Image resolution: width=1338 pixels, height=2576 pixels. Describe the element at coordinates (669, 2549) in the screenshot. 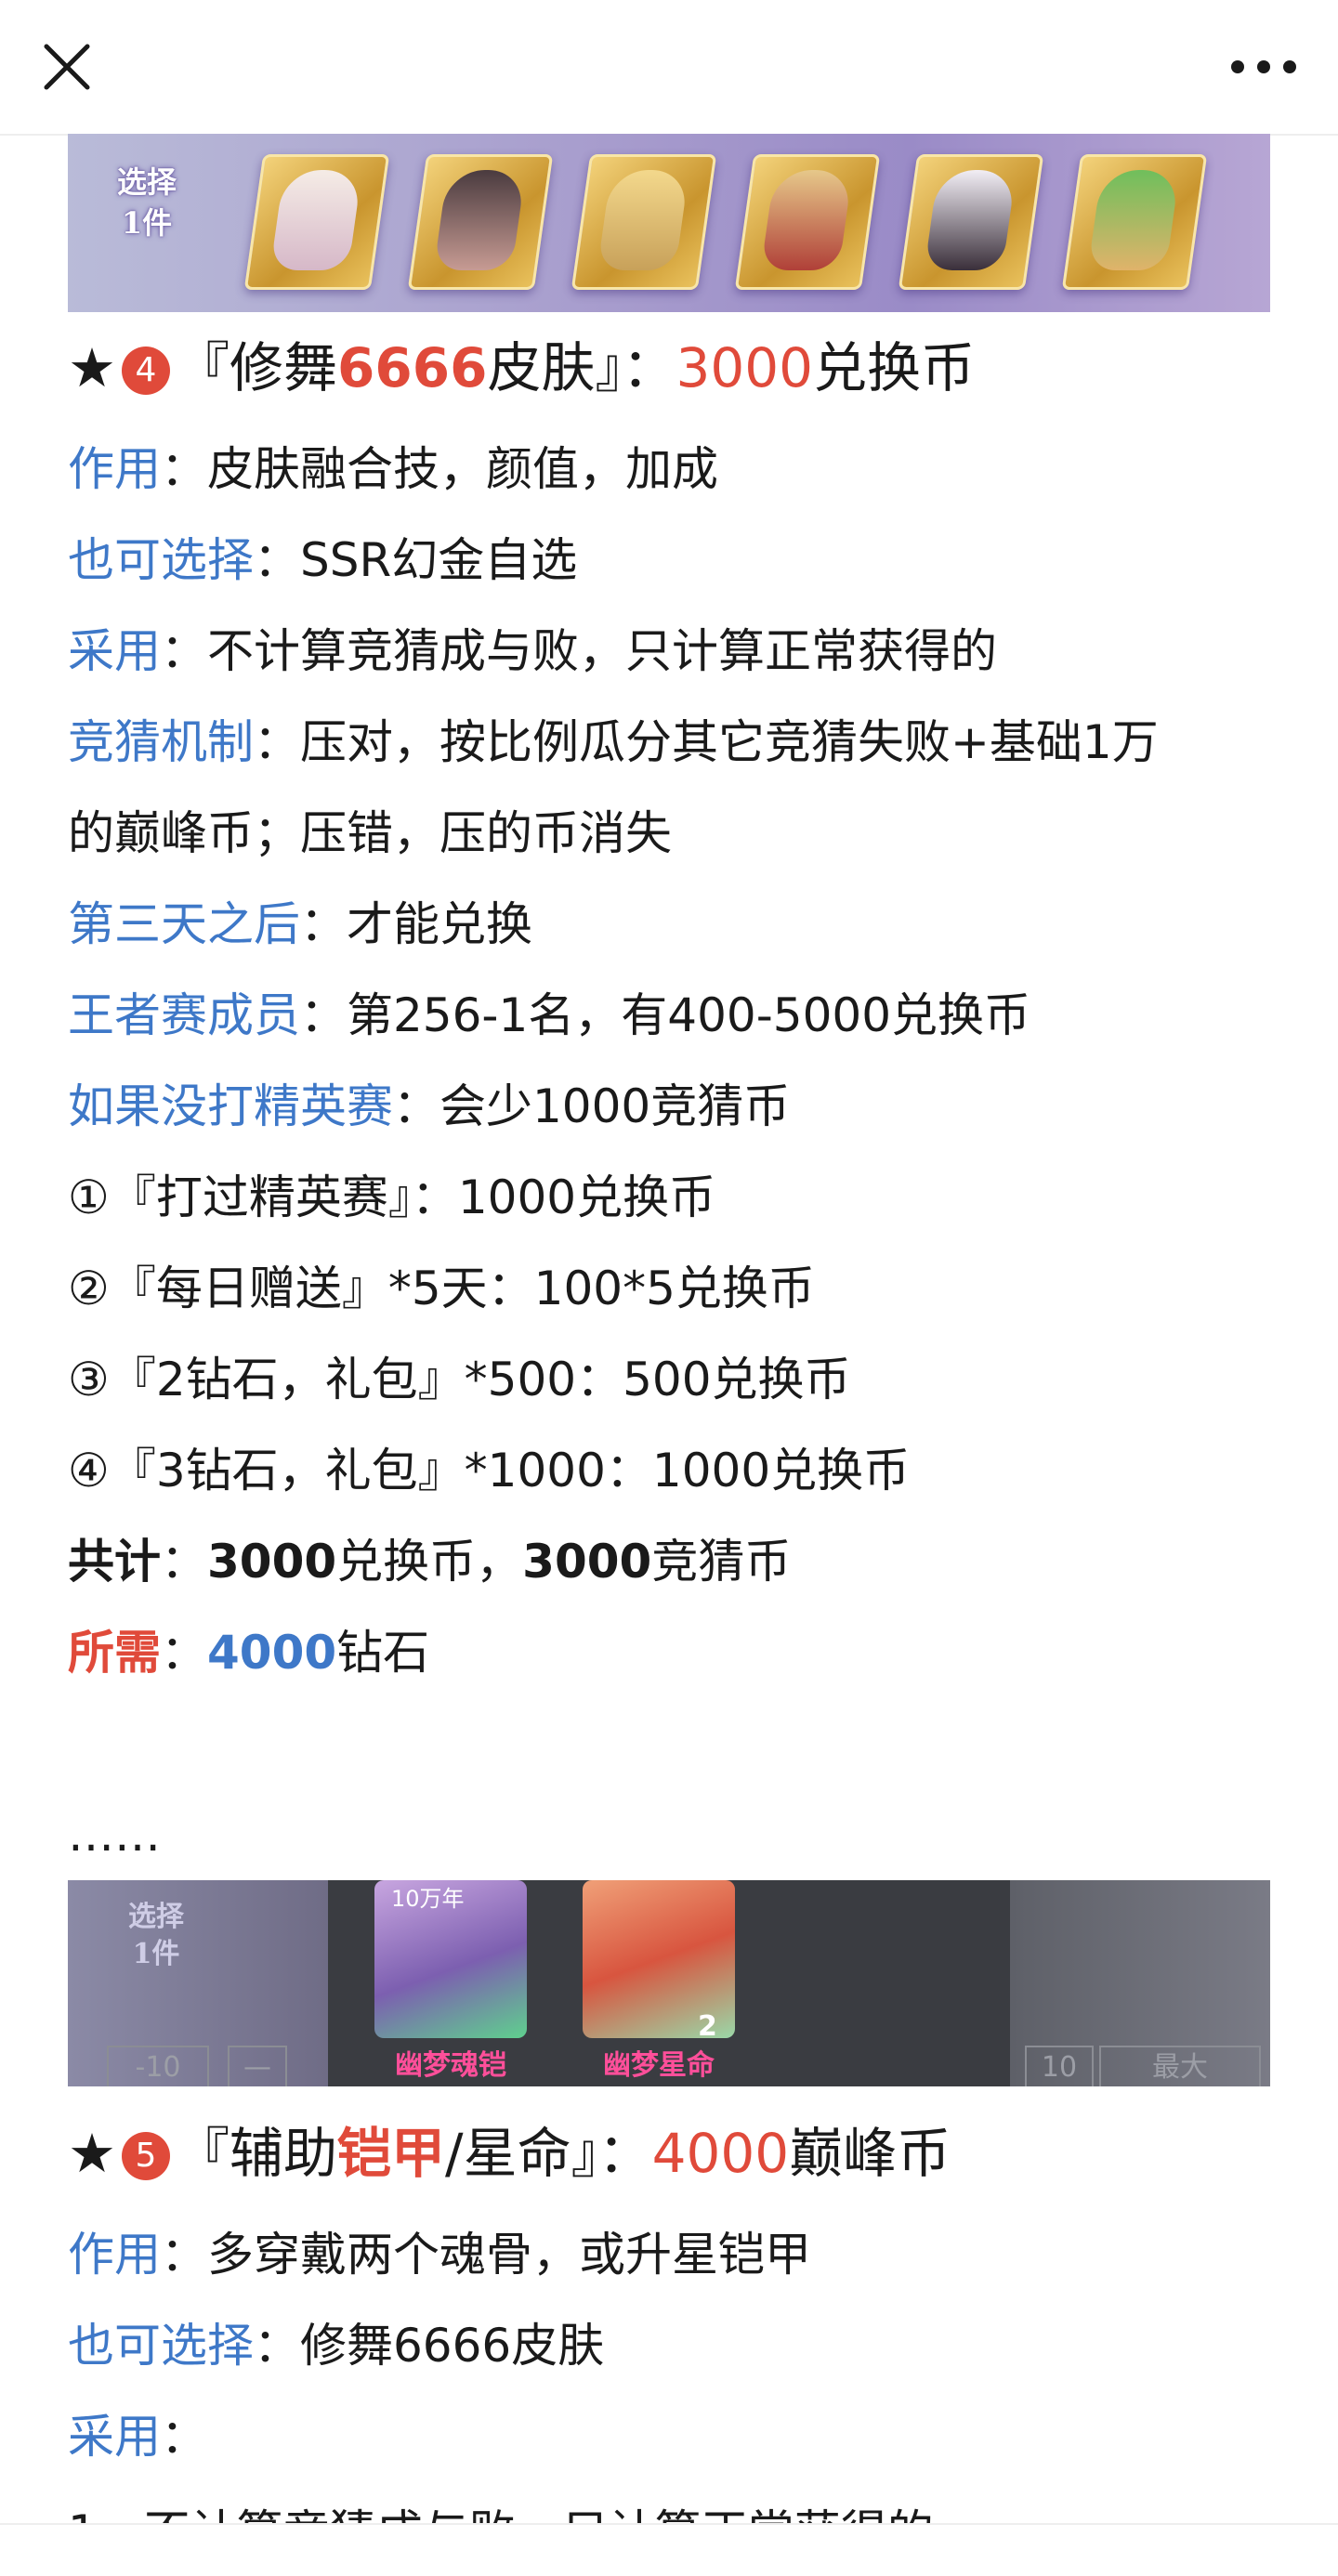

I see `bottom-toolbar` at that location.